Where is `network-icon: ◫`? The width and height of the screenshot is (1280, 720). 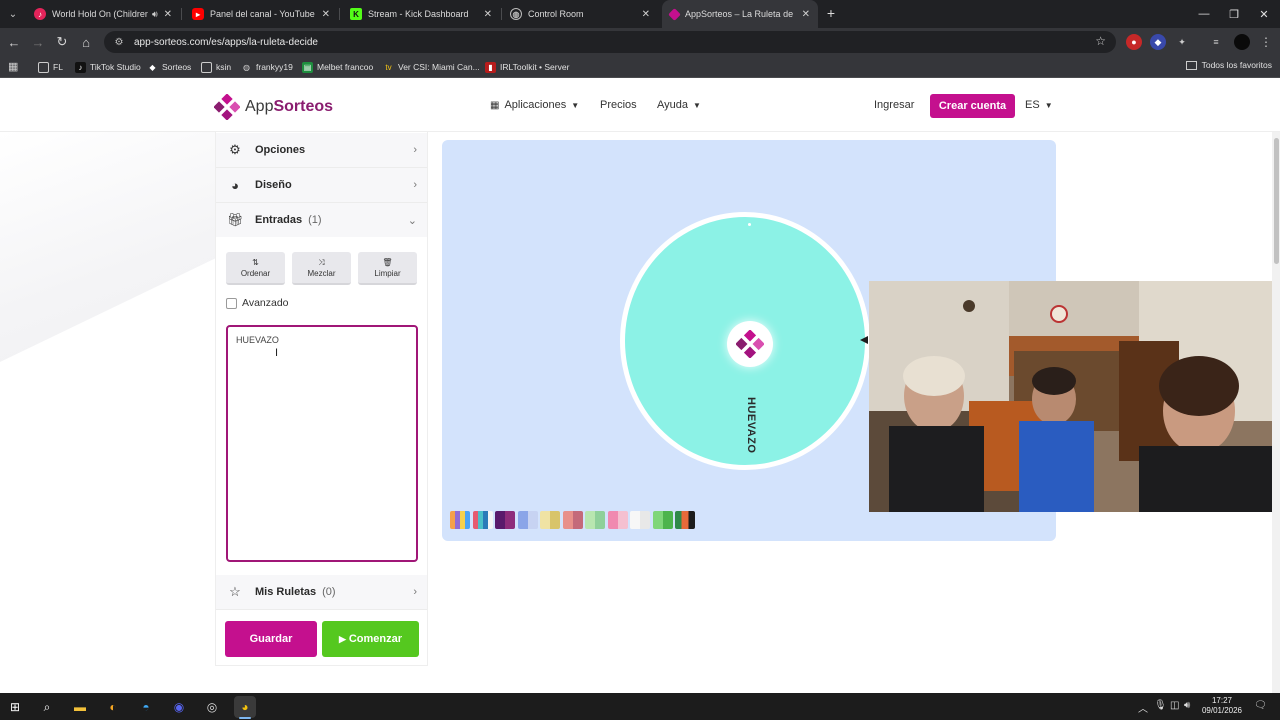 network-icon: ◫ is located at coordinates (1174, 705).